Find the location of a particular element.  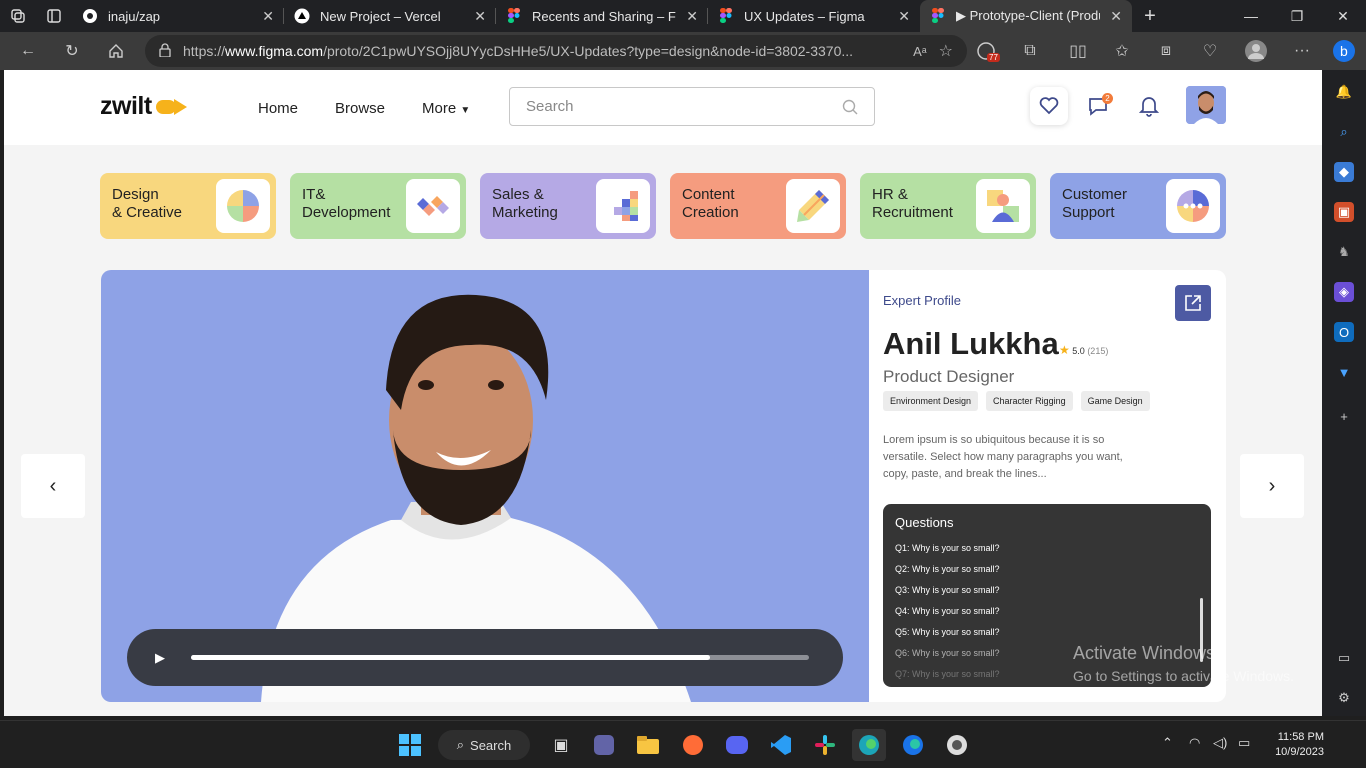

logo-text: zwilt is located at coordinates (126, 106).